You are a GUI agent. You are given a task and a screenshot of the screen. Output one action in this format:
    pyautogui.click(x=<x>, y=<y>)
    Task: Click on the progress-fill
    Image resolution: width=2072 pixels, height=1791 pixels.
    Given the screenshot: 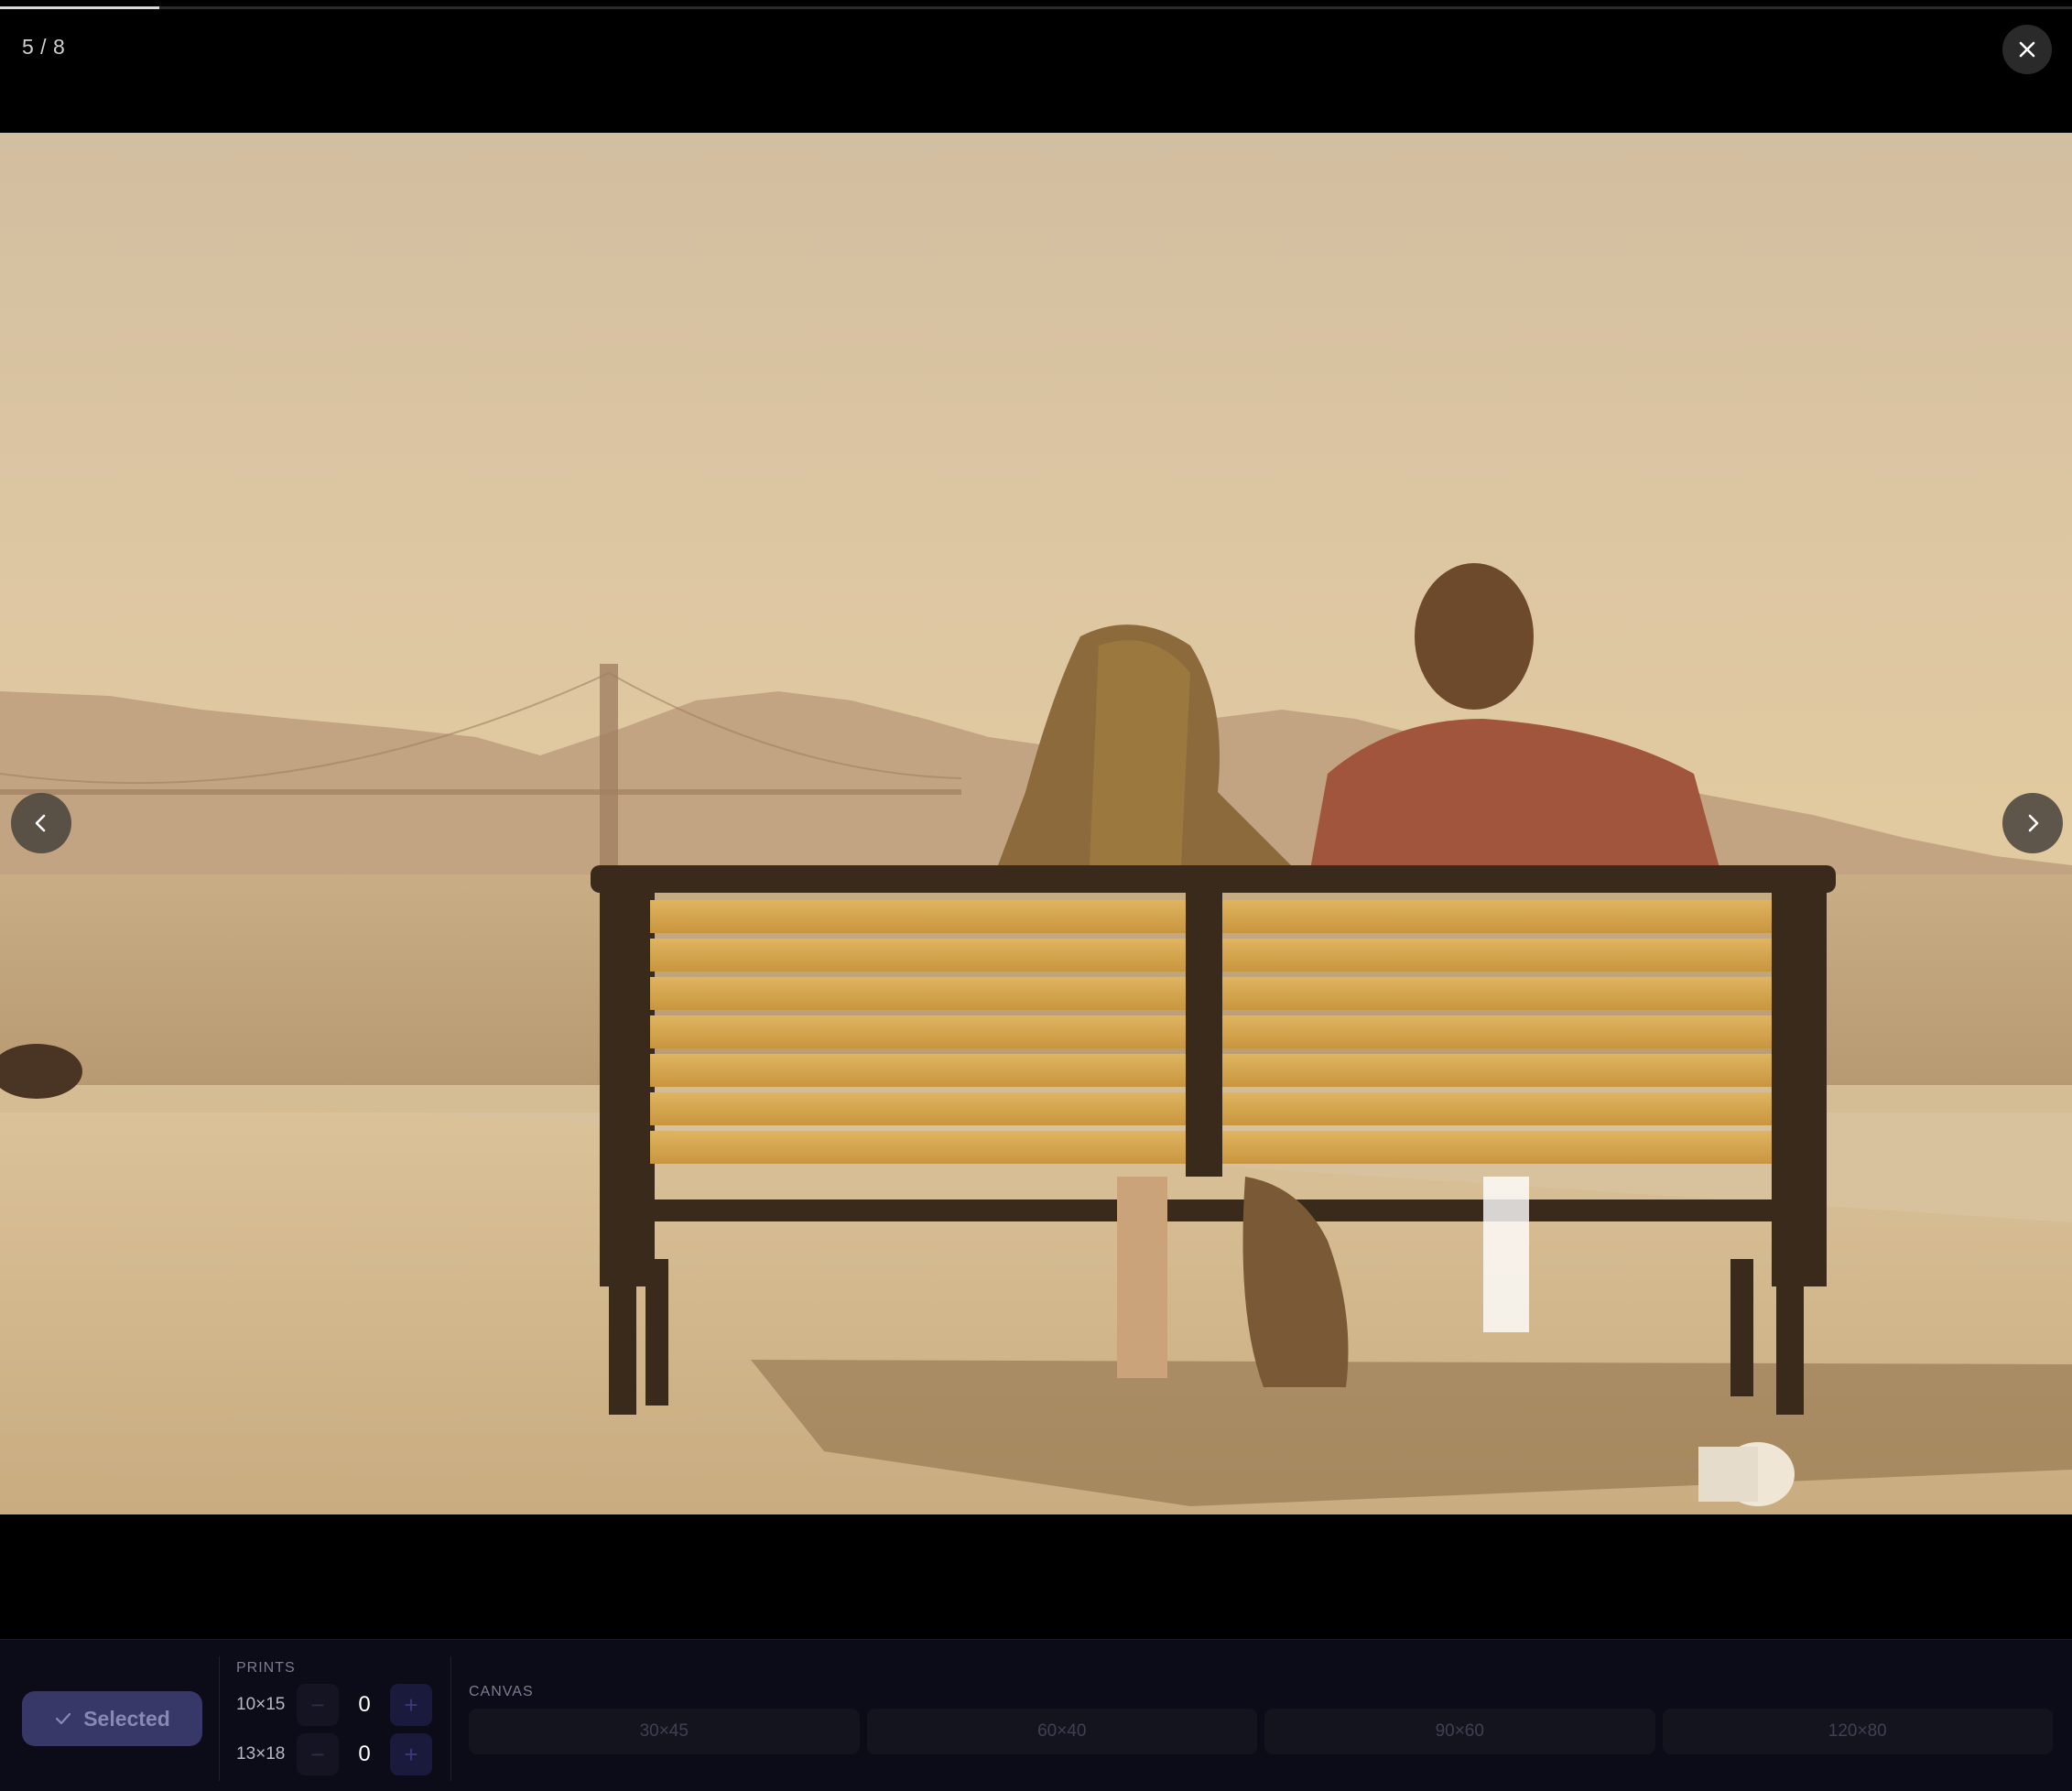 What is the action you would take?
    pyautogui.click(x=79, y=8)
    